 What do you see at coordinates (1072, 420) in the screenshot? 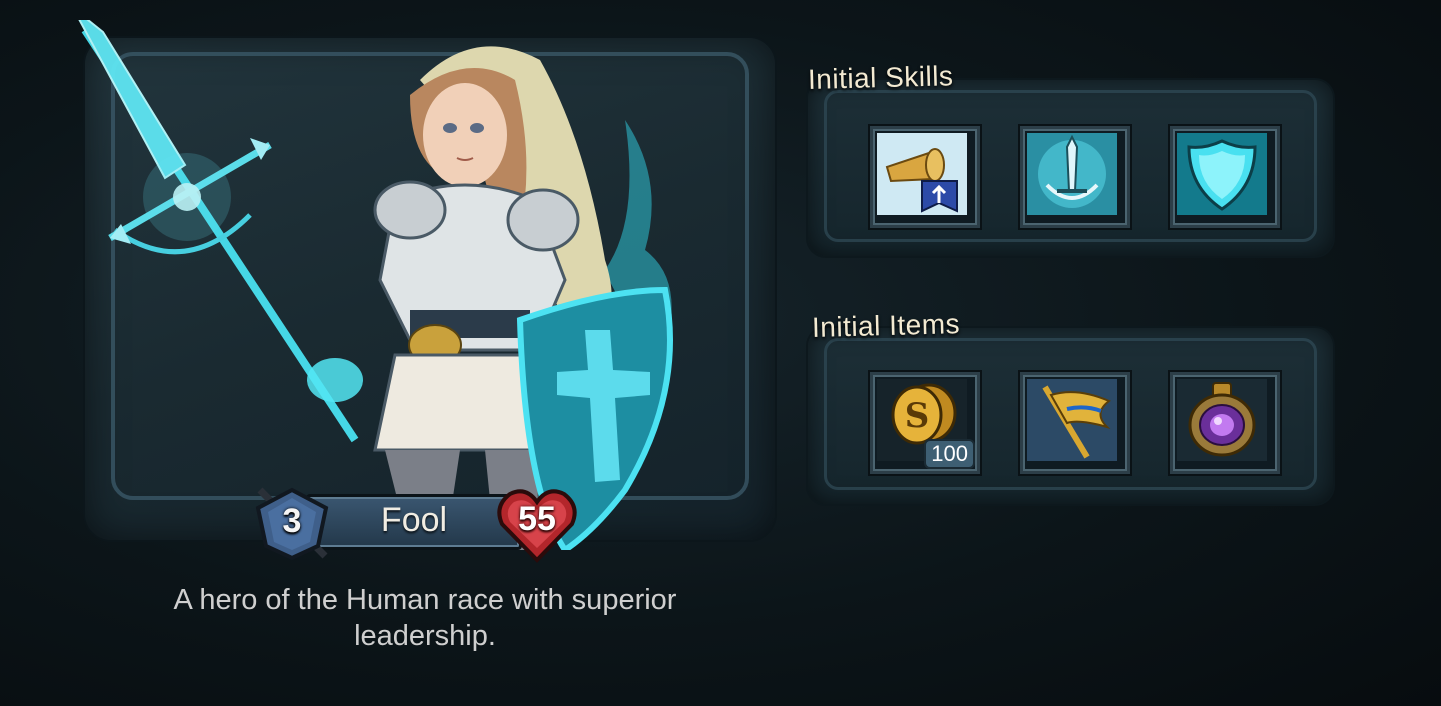
I see `golden-flag-icon` at bounding box center [1072, 420].